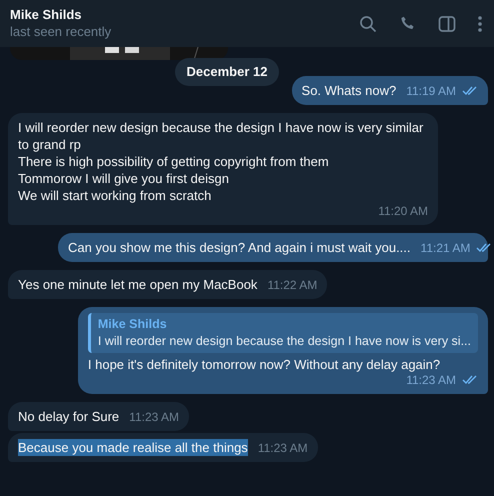 The image size is (494, 496). I want to click on phone-icon, so click(407, 23).